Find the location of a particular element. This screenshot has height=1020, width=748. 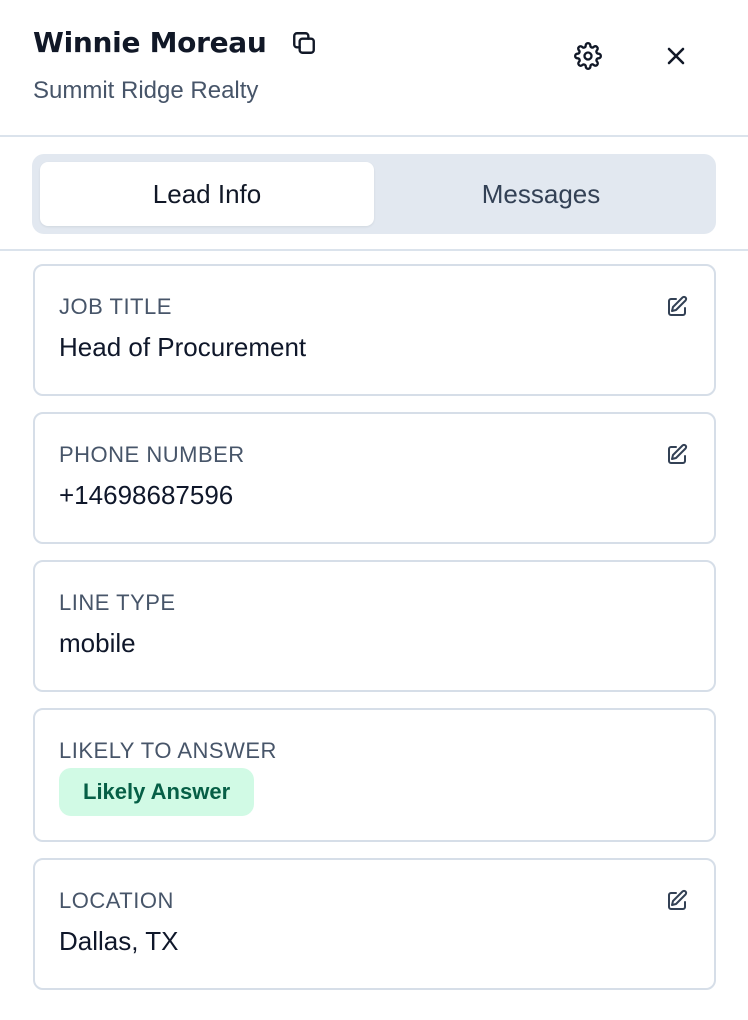

job-title-card: JOB TITLE Head of Procurement is located at coordinates (374, 330).